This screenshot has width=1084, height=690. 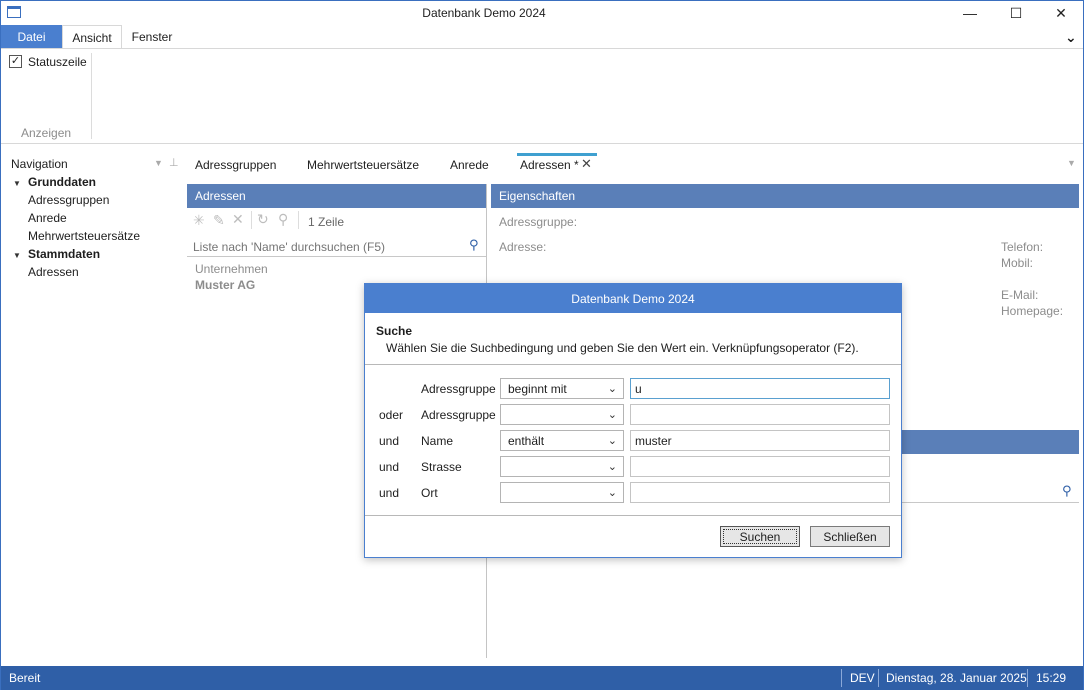 I want to click on criteria-field-label: Name, so click(x=437, y=441).